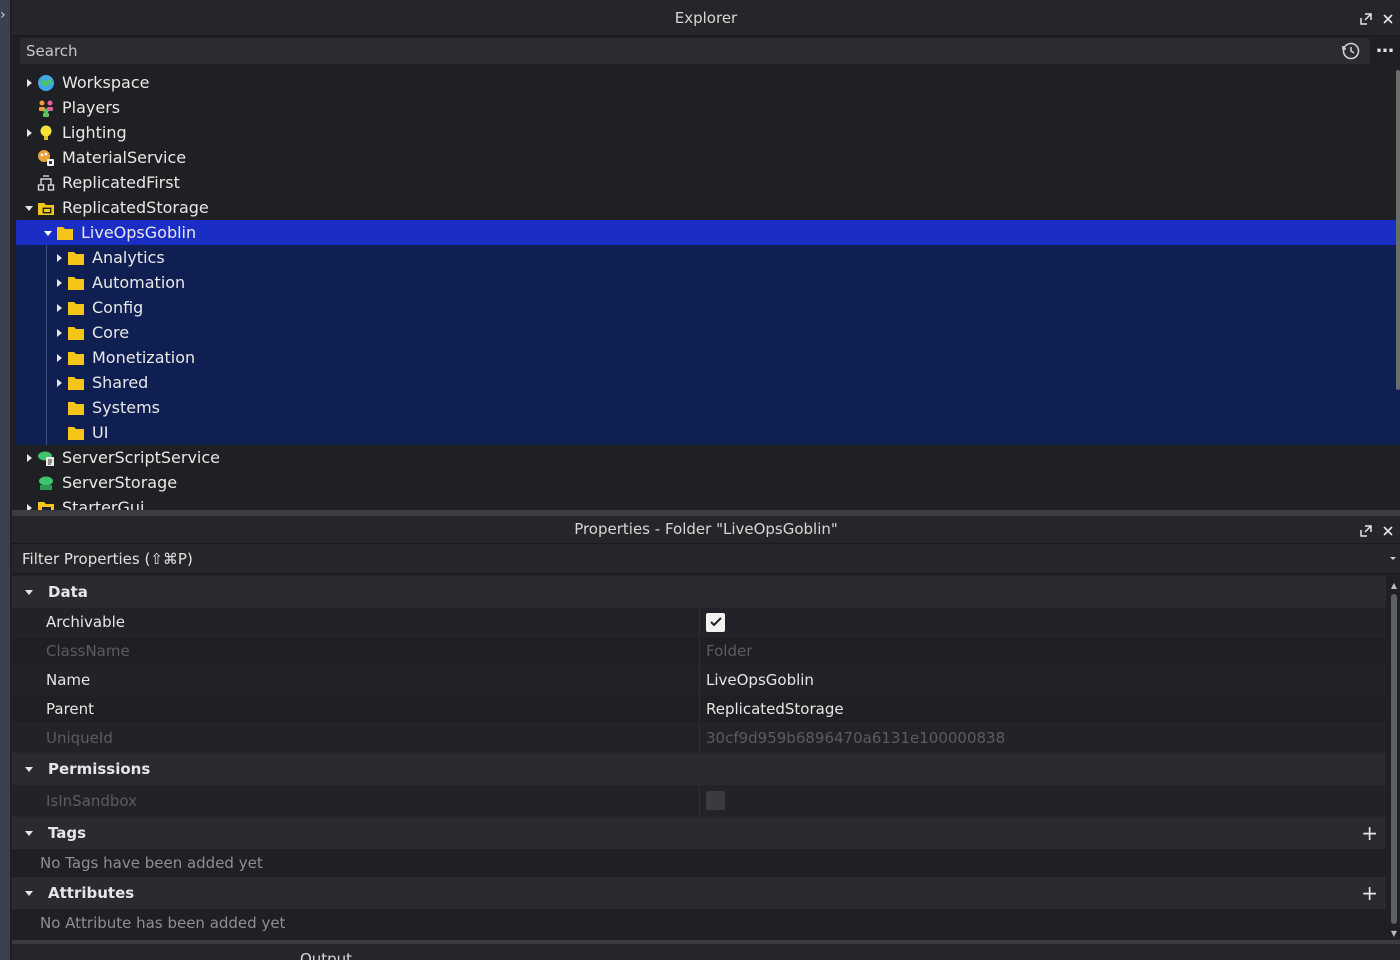  What do you see at coordinates (715, 800) in the screenshot?
I see `isinsandbox-checkbox` at bounding box center [715, 800].